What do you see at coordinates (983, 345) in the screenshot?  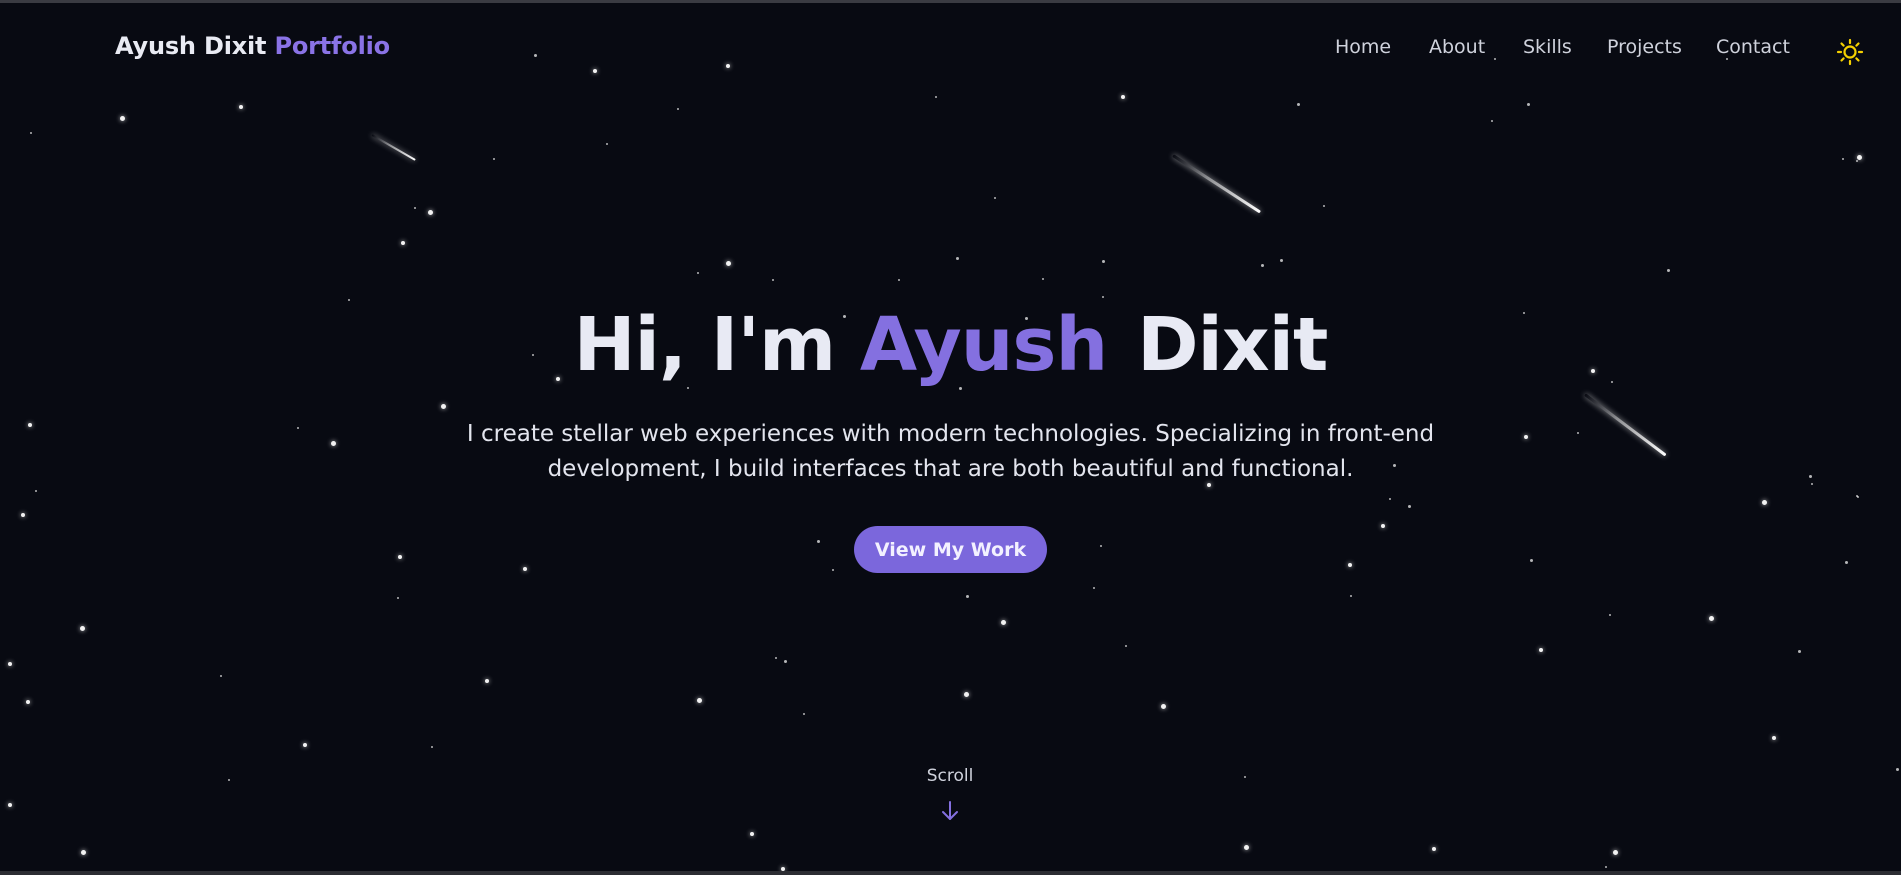 I see `hero-title-accent: Ayush` at bounding box center [983, 345].